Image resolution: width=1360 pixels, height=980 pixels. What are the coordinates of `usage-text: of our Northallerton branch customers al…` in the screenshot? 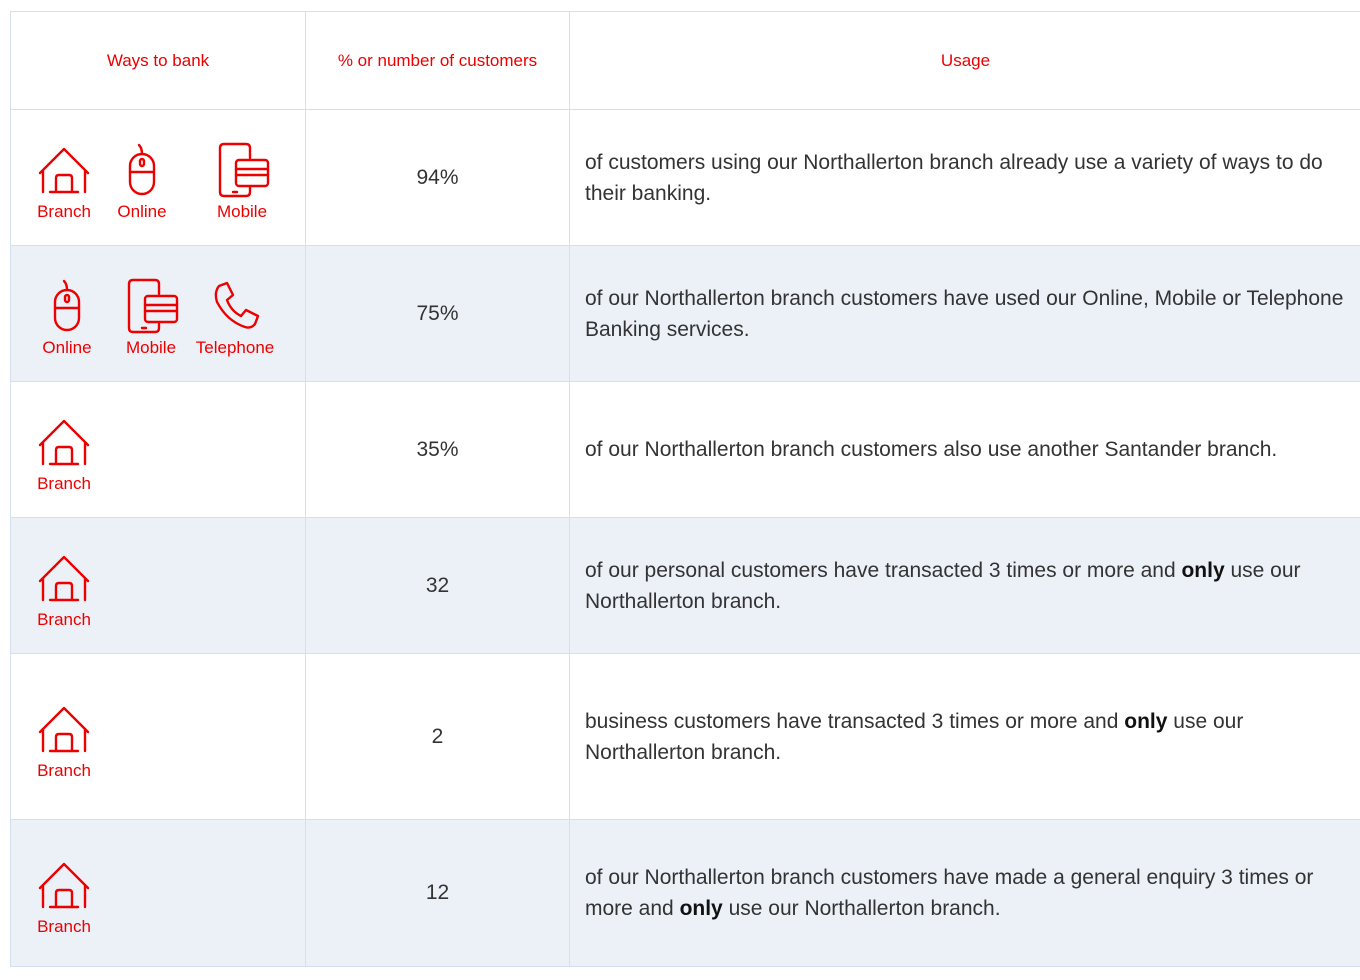 It's located at (927, 449).